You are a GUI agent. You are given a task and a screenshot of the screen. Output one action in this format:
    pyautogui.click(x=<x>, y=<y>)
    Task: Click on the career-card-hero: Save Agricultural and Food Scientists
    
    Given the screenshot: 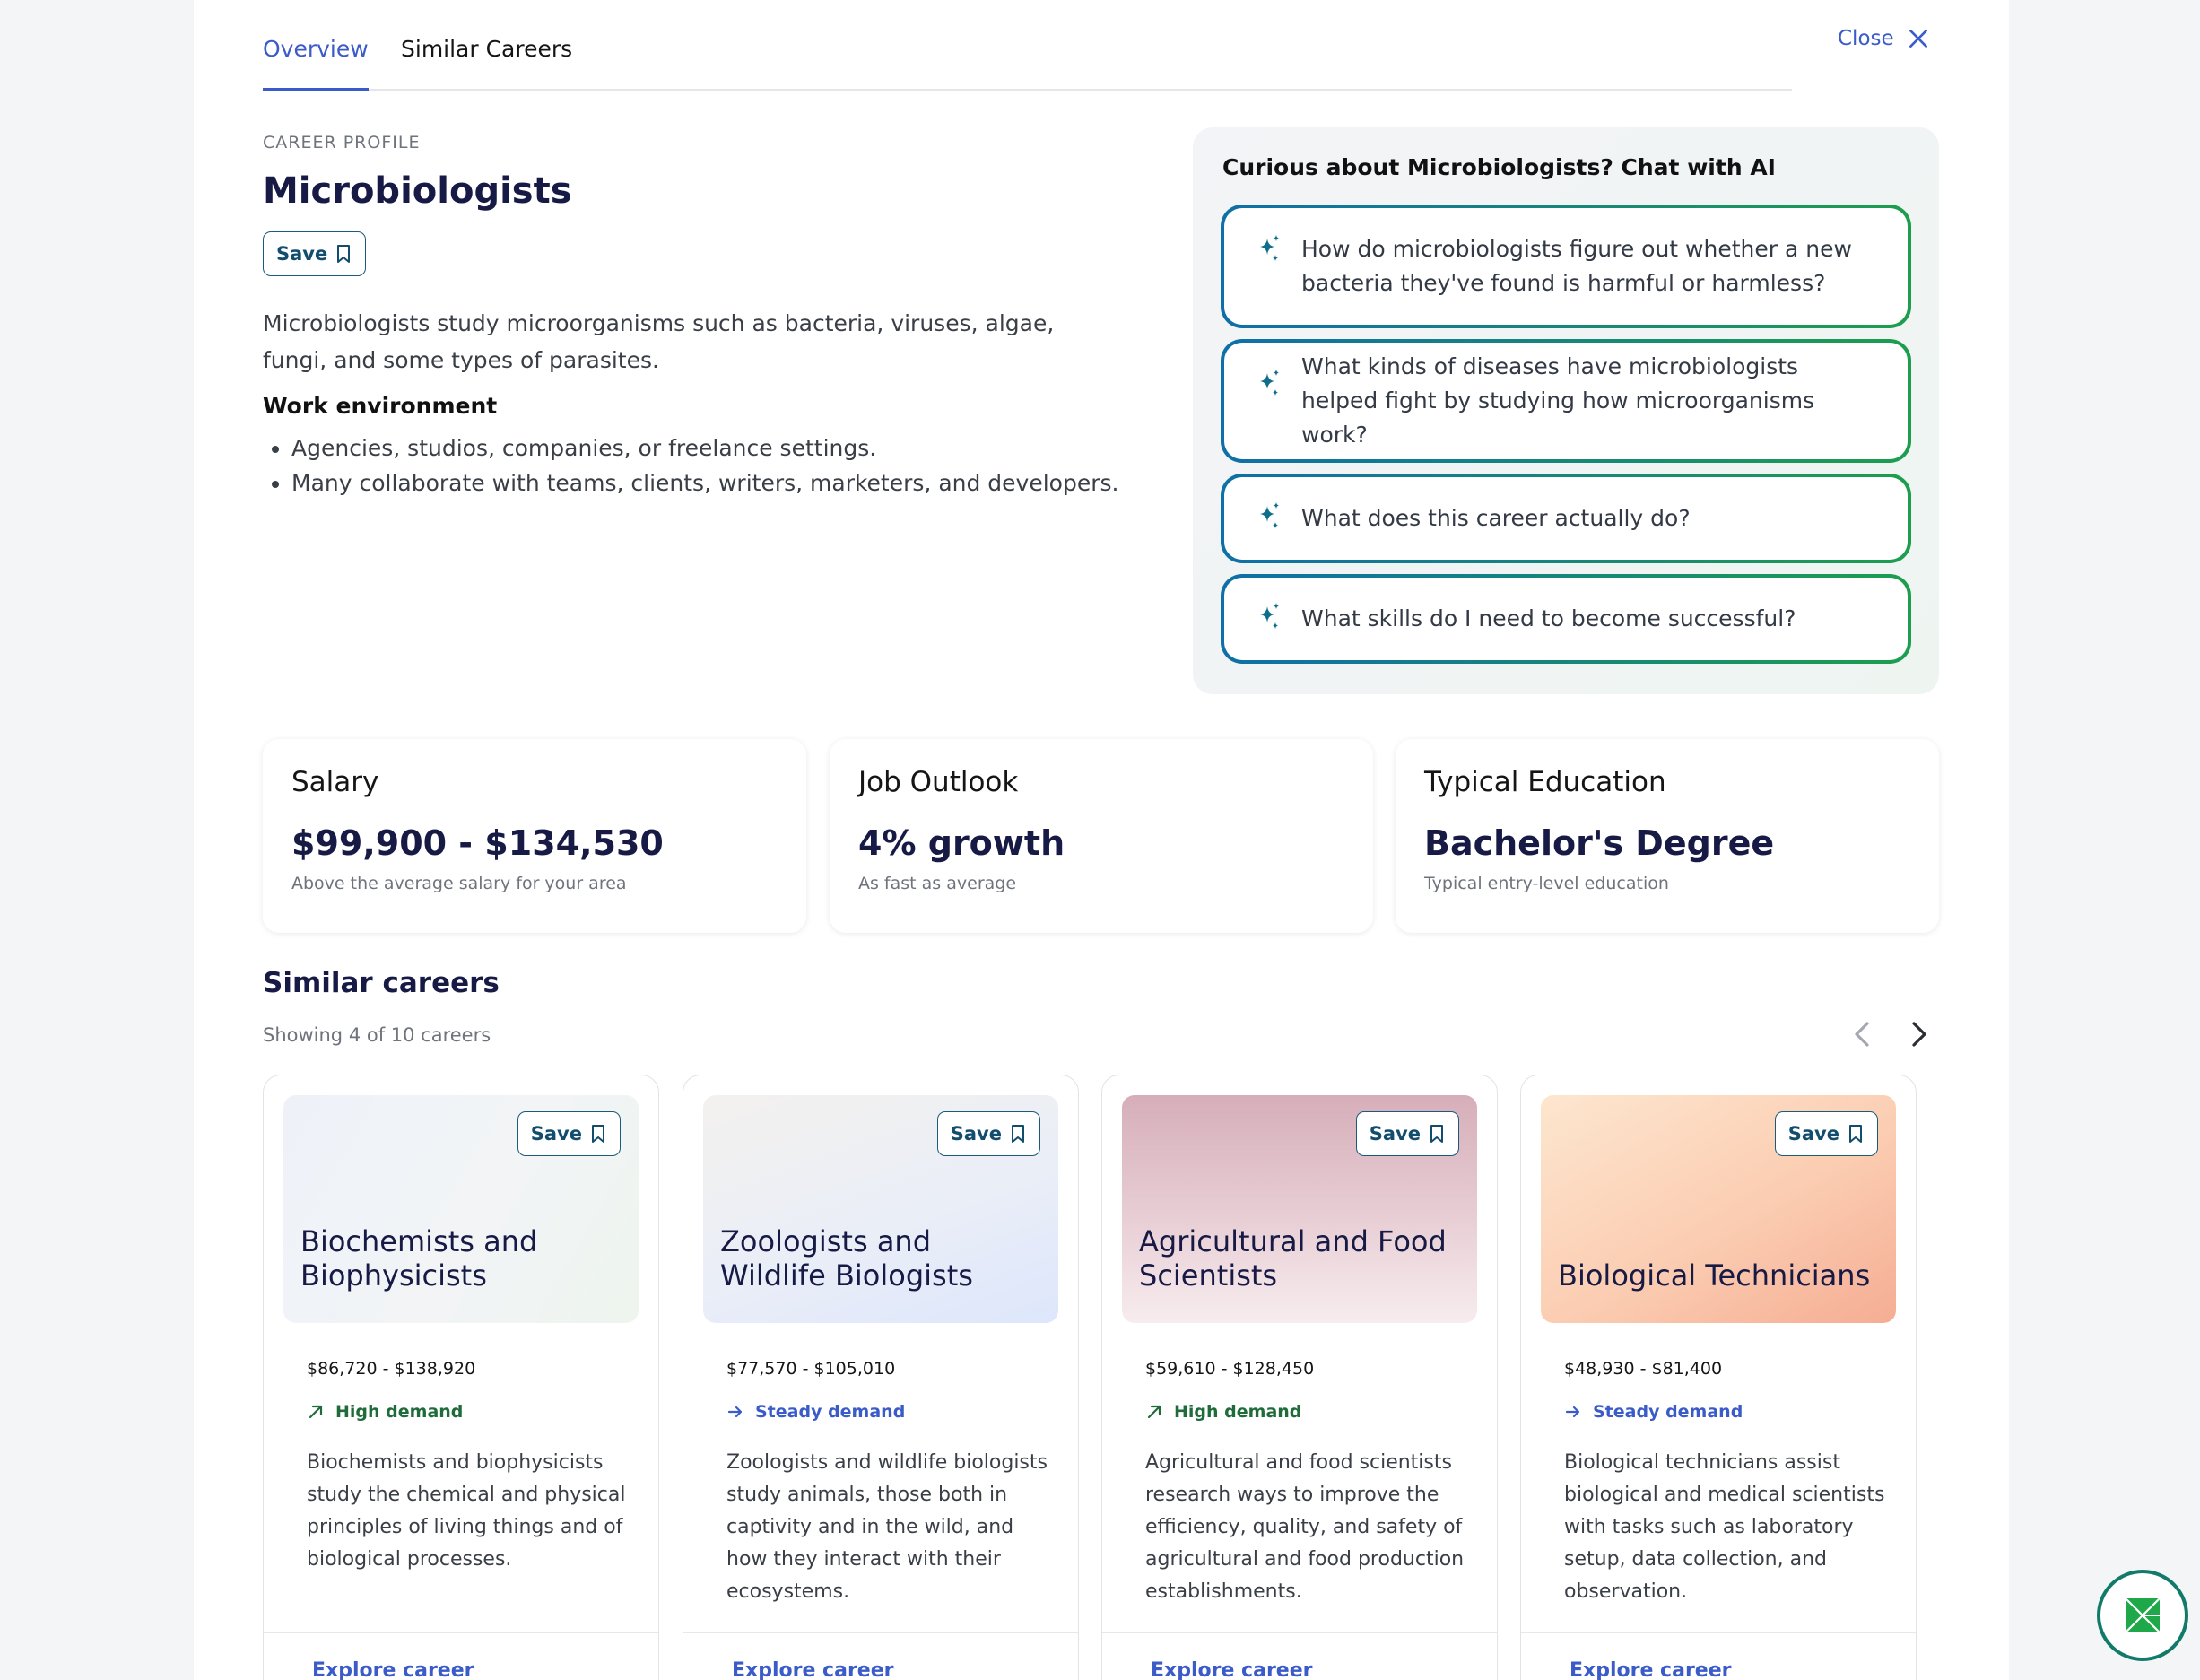 What is the action you would take?
    pyautogui.click(x=1299, y=1209)
    